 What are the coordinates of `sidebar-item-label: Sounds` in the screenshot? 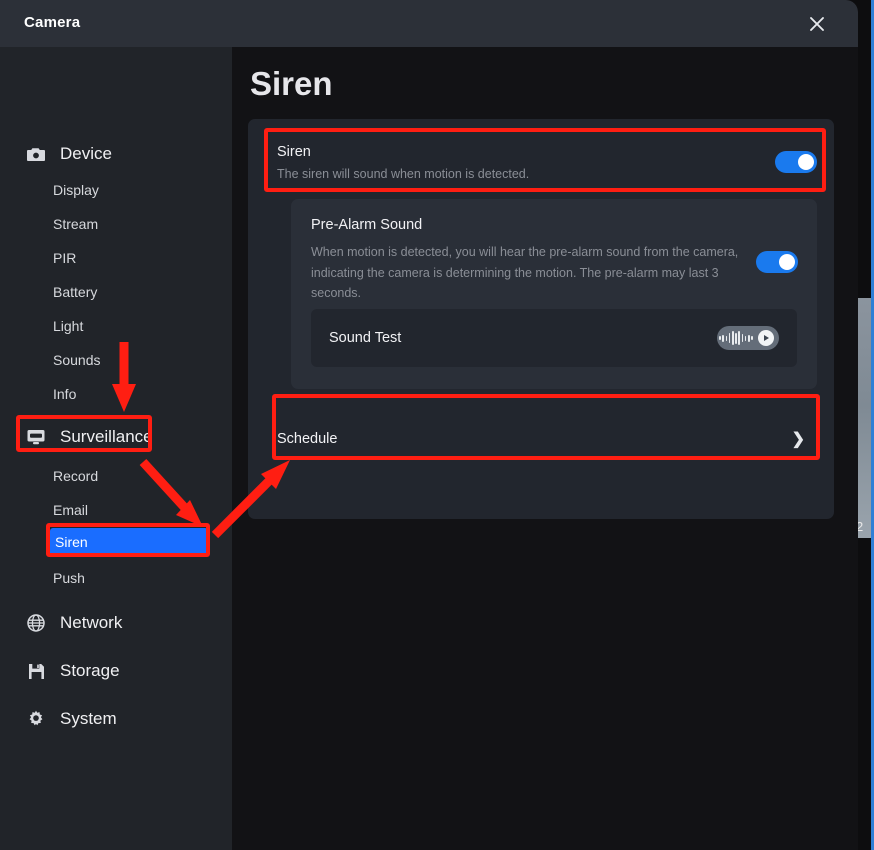 It's located at (77, 360).